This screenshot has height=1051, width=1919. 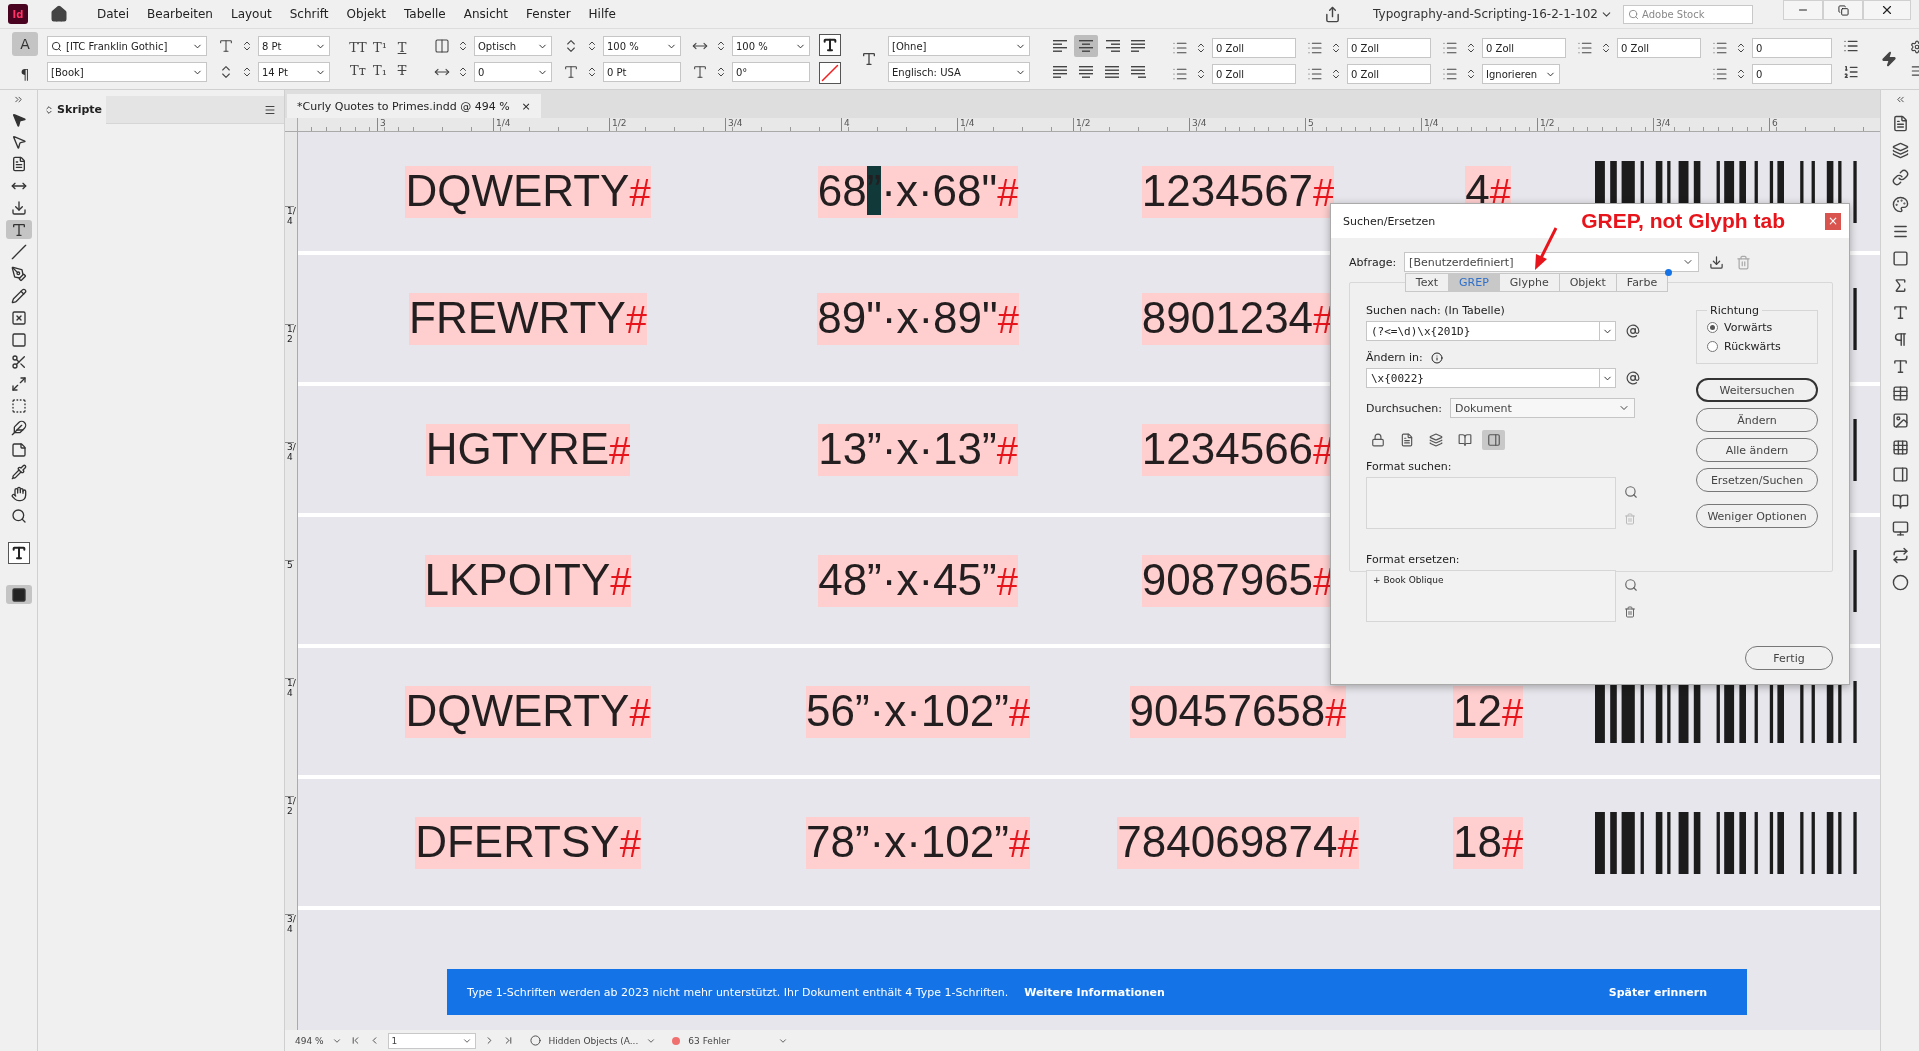 I want to click on change-field: \x{0022}, so click(x=1491, y=378).